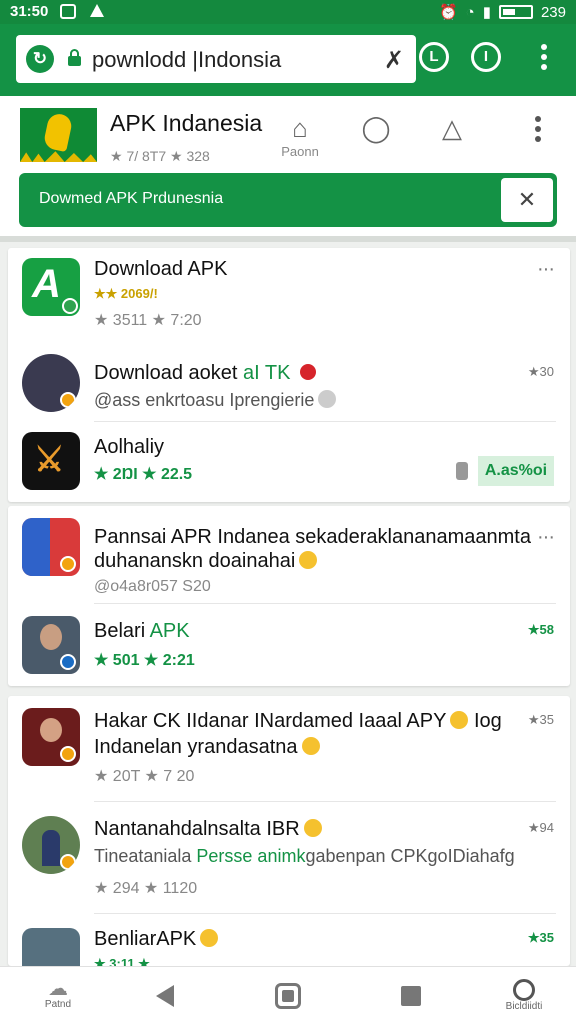 The image size is (576, 1024). I want to click on history-icon: I, so click(486, 57).